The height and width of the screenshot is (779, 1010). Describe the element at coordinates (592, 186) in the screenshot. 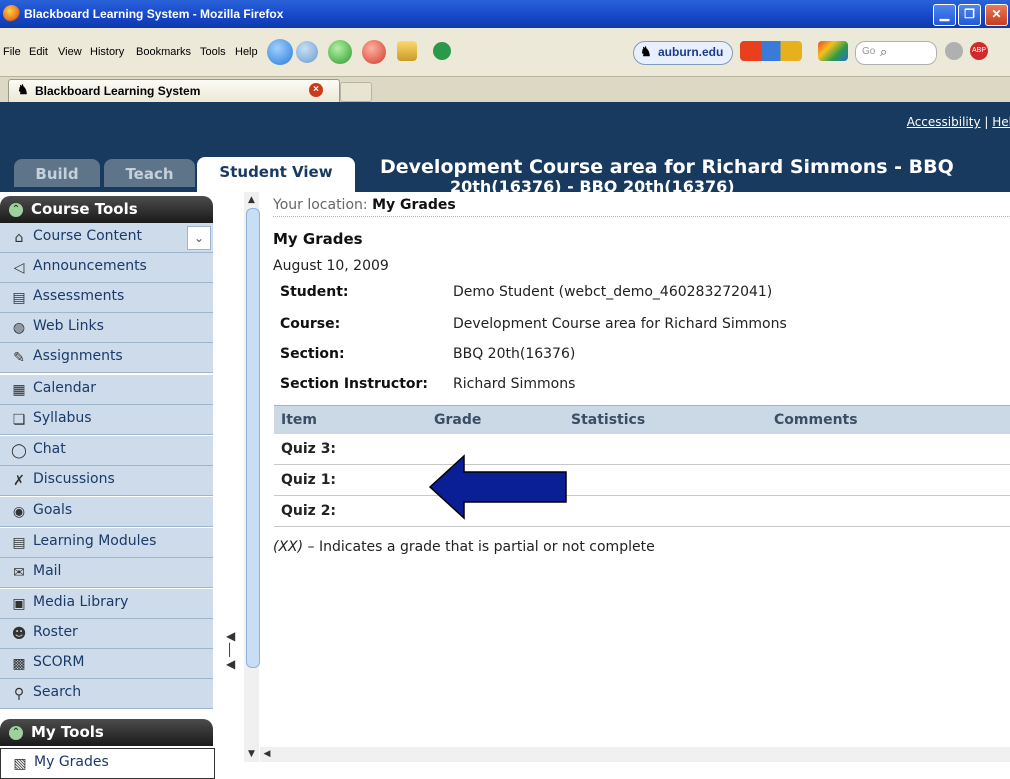

I see `course-title-line2: 20th(16376) - BBQ 20th(16376)` at that location.